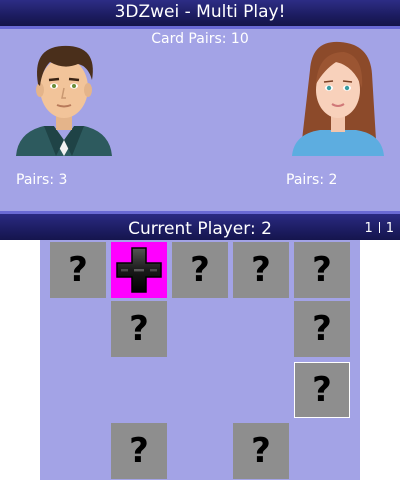  What do you see at coordinates (42, 180) in the screenshot?
I see `player1-pairs: Pairs: 3` at bounding box center [42, 180].